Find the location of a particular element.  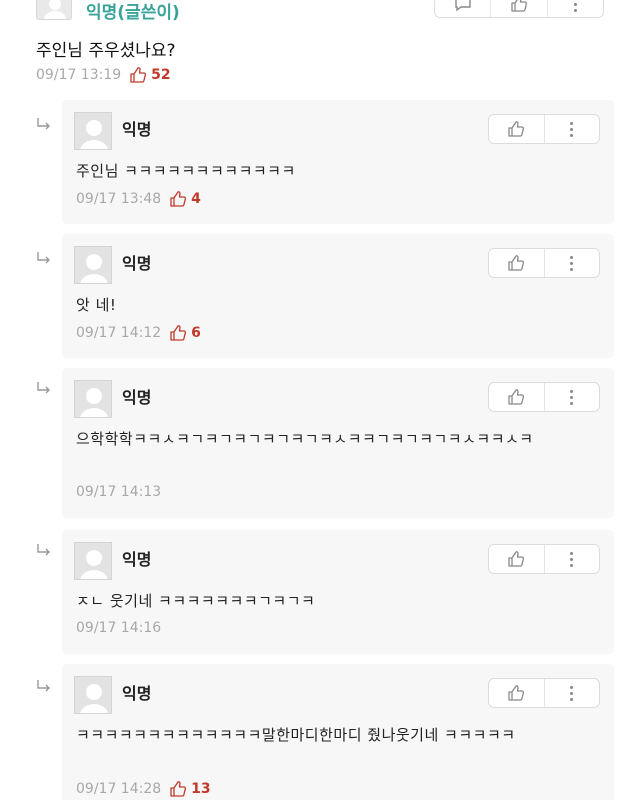

top-comment: 익명(글쓴이) 주인님 주우셨나요? 09/17 13:19 52 is located at coordinates (320, 48).